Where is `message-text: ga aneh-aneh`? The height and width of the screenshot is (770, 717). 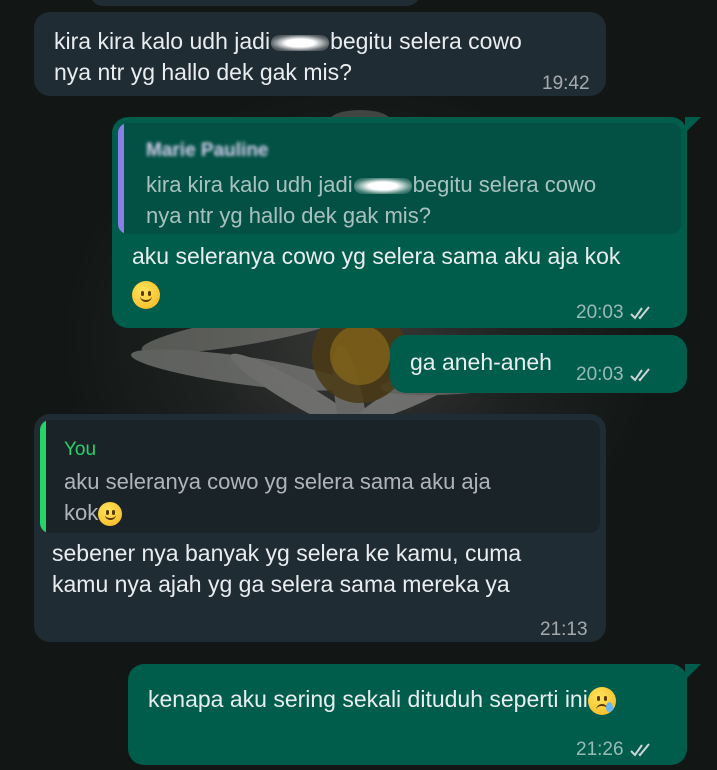 message-text: ga aneh-aneh is located at coordinates (481, 362).